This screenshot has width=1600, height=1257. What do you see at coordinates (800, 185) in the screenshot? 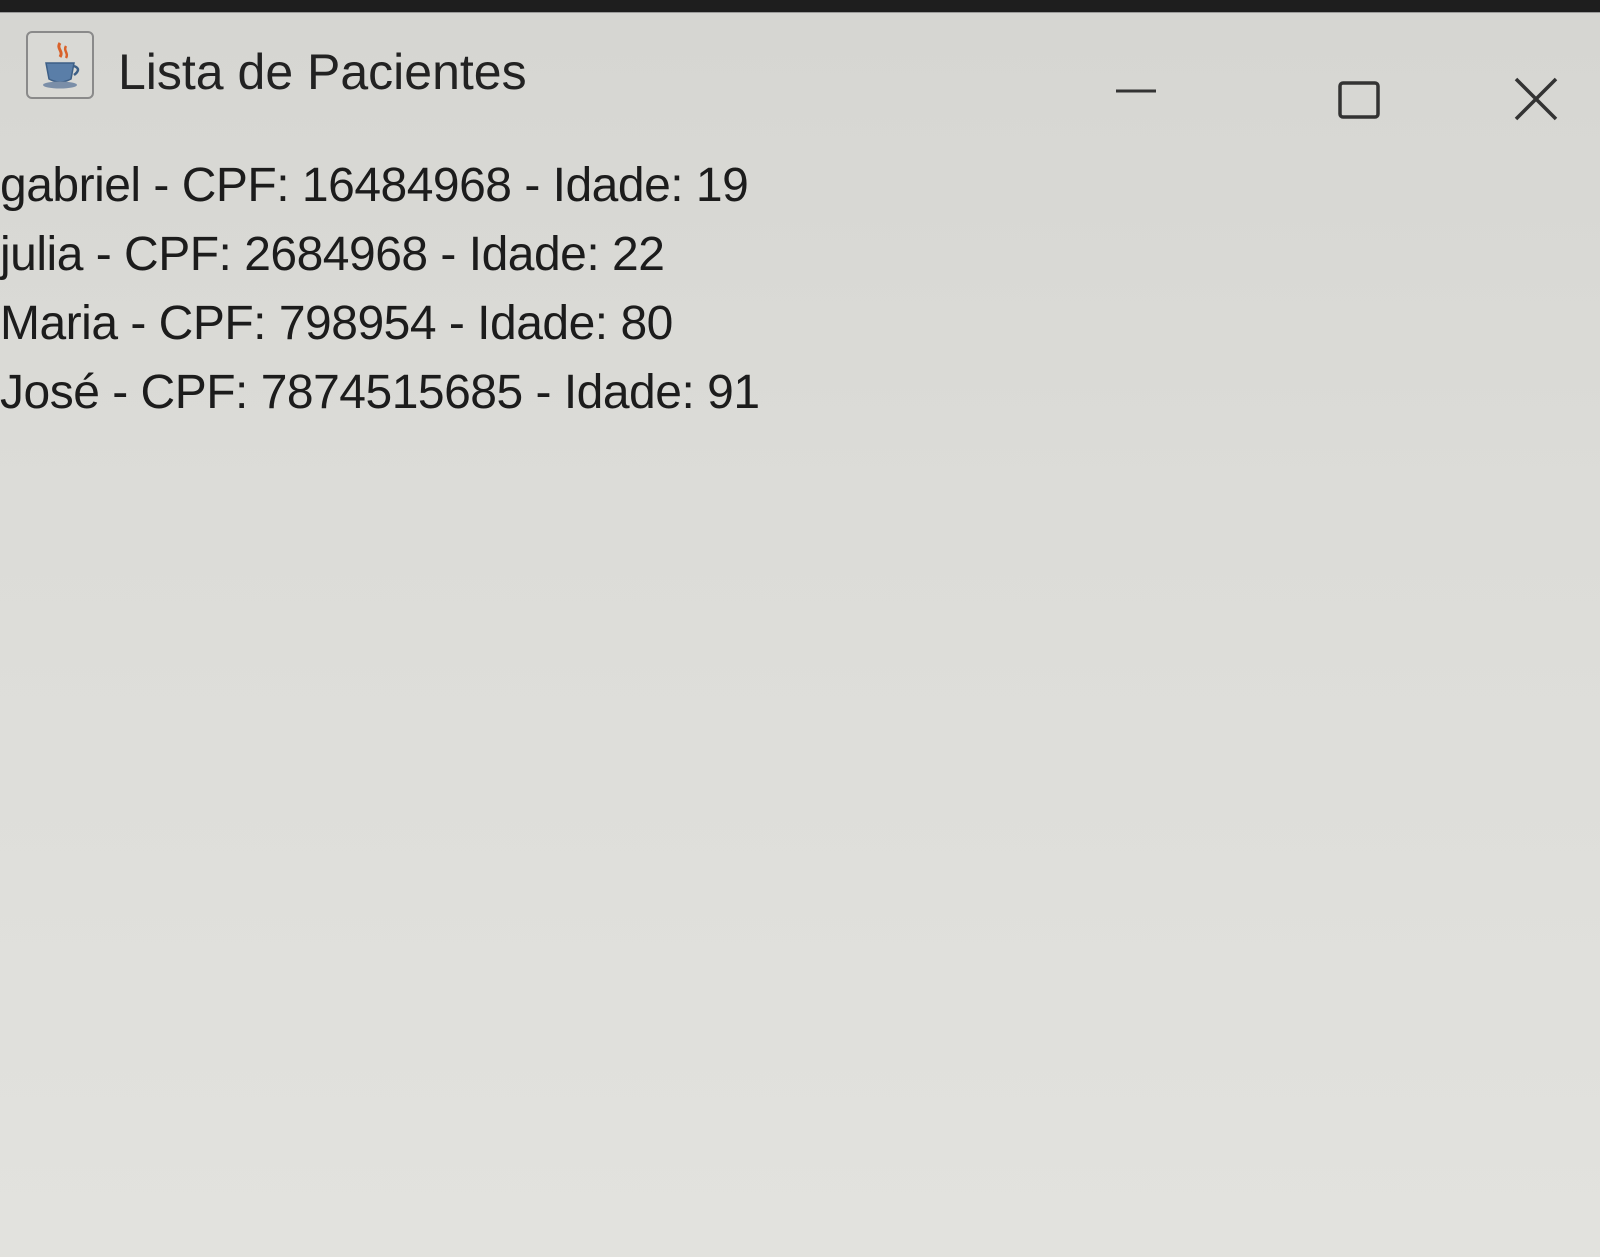
I see `list-item: gabriel - CPF: 16484968 - Idade: 19` at bounding box center [800, 185].